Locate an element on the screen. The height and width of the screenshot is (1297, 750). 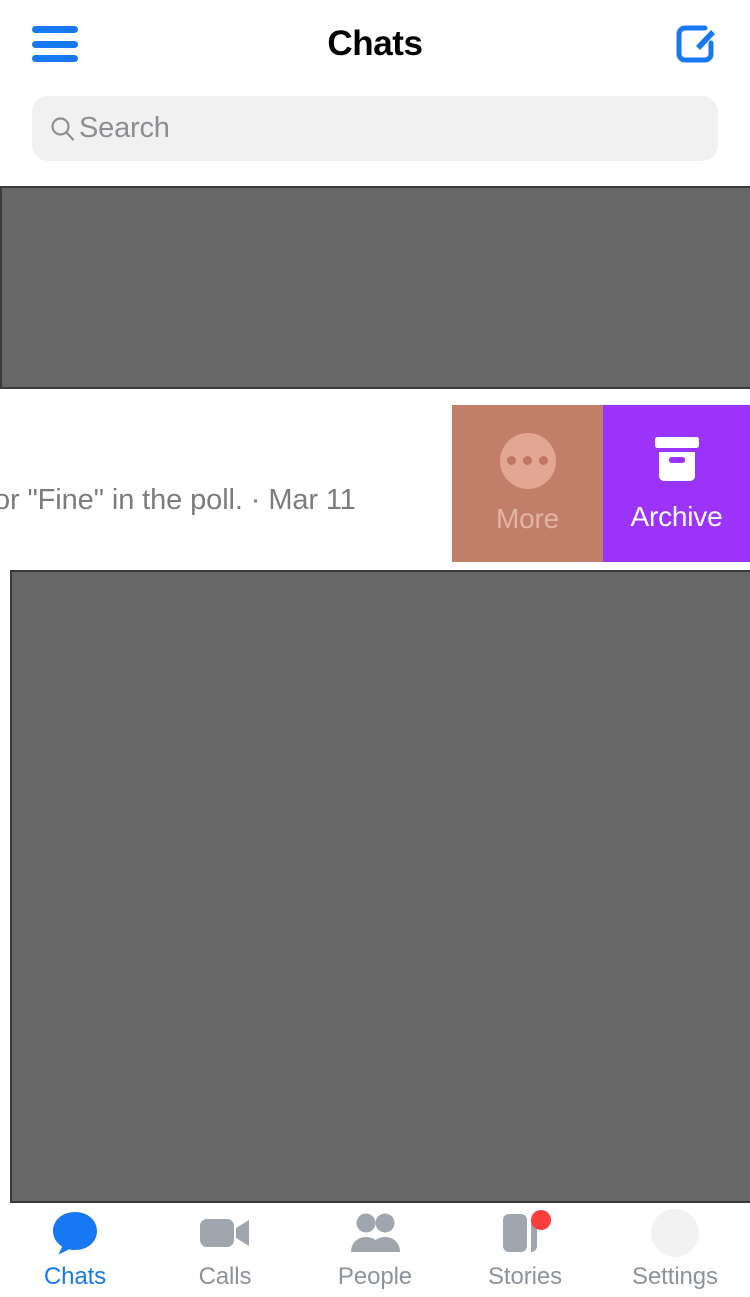
video-camera-icon is located at coordinates (225, 1233).